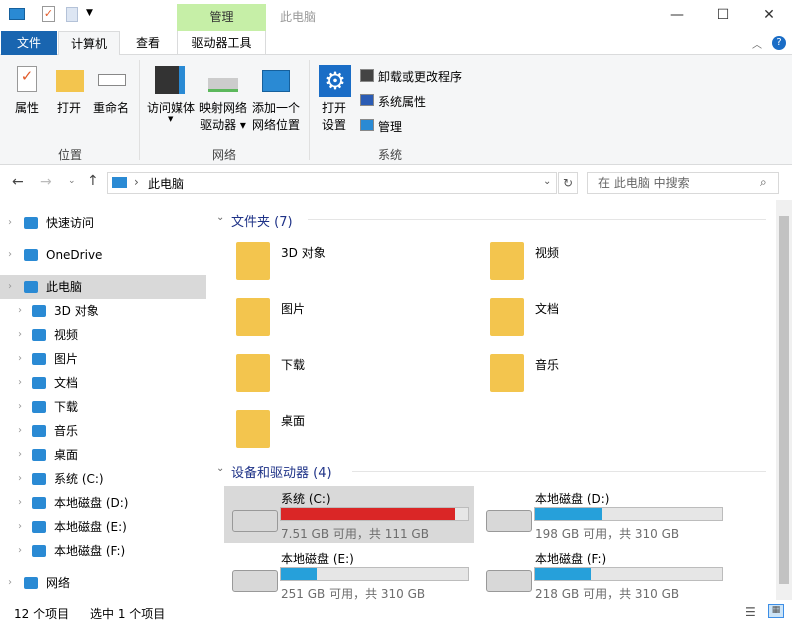 This screenshot has width=792, height=625. What do you see at coordinates (221, 43) in the screenshot?
I see `tab-drive-tools: 驱动器工具` at bounding box center [221, 43].